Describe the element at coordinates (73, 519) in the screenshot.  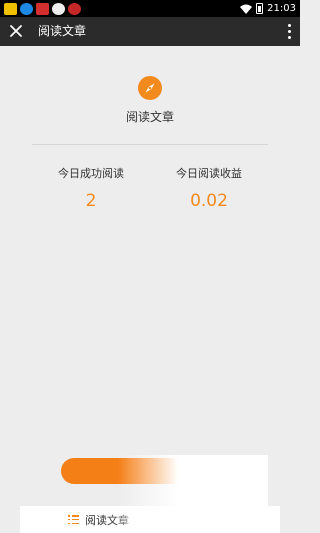
I see `list-icon` at that location.